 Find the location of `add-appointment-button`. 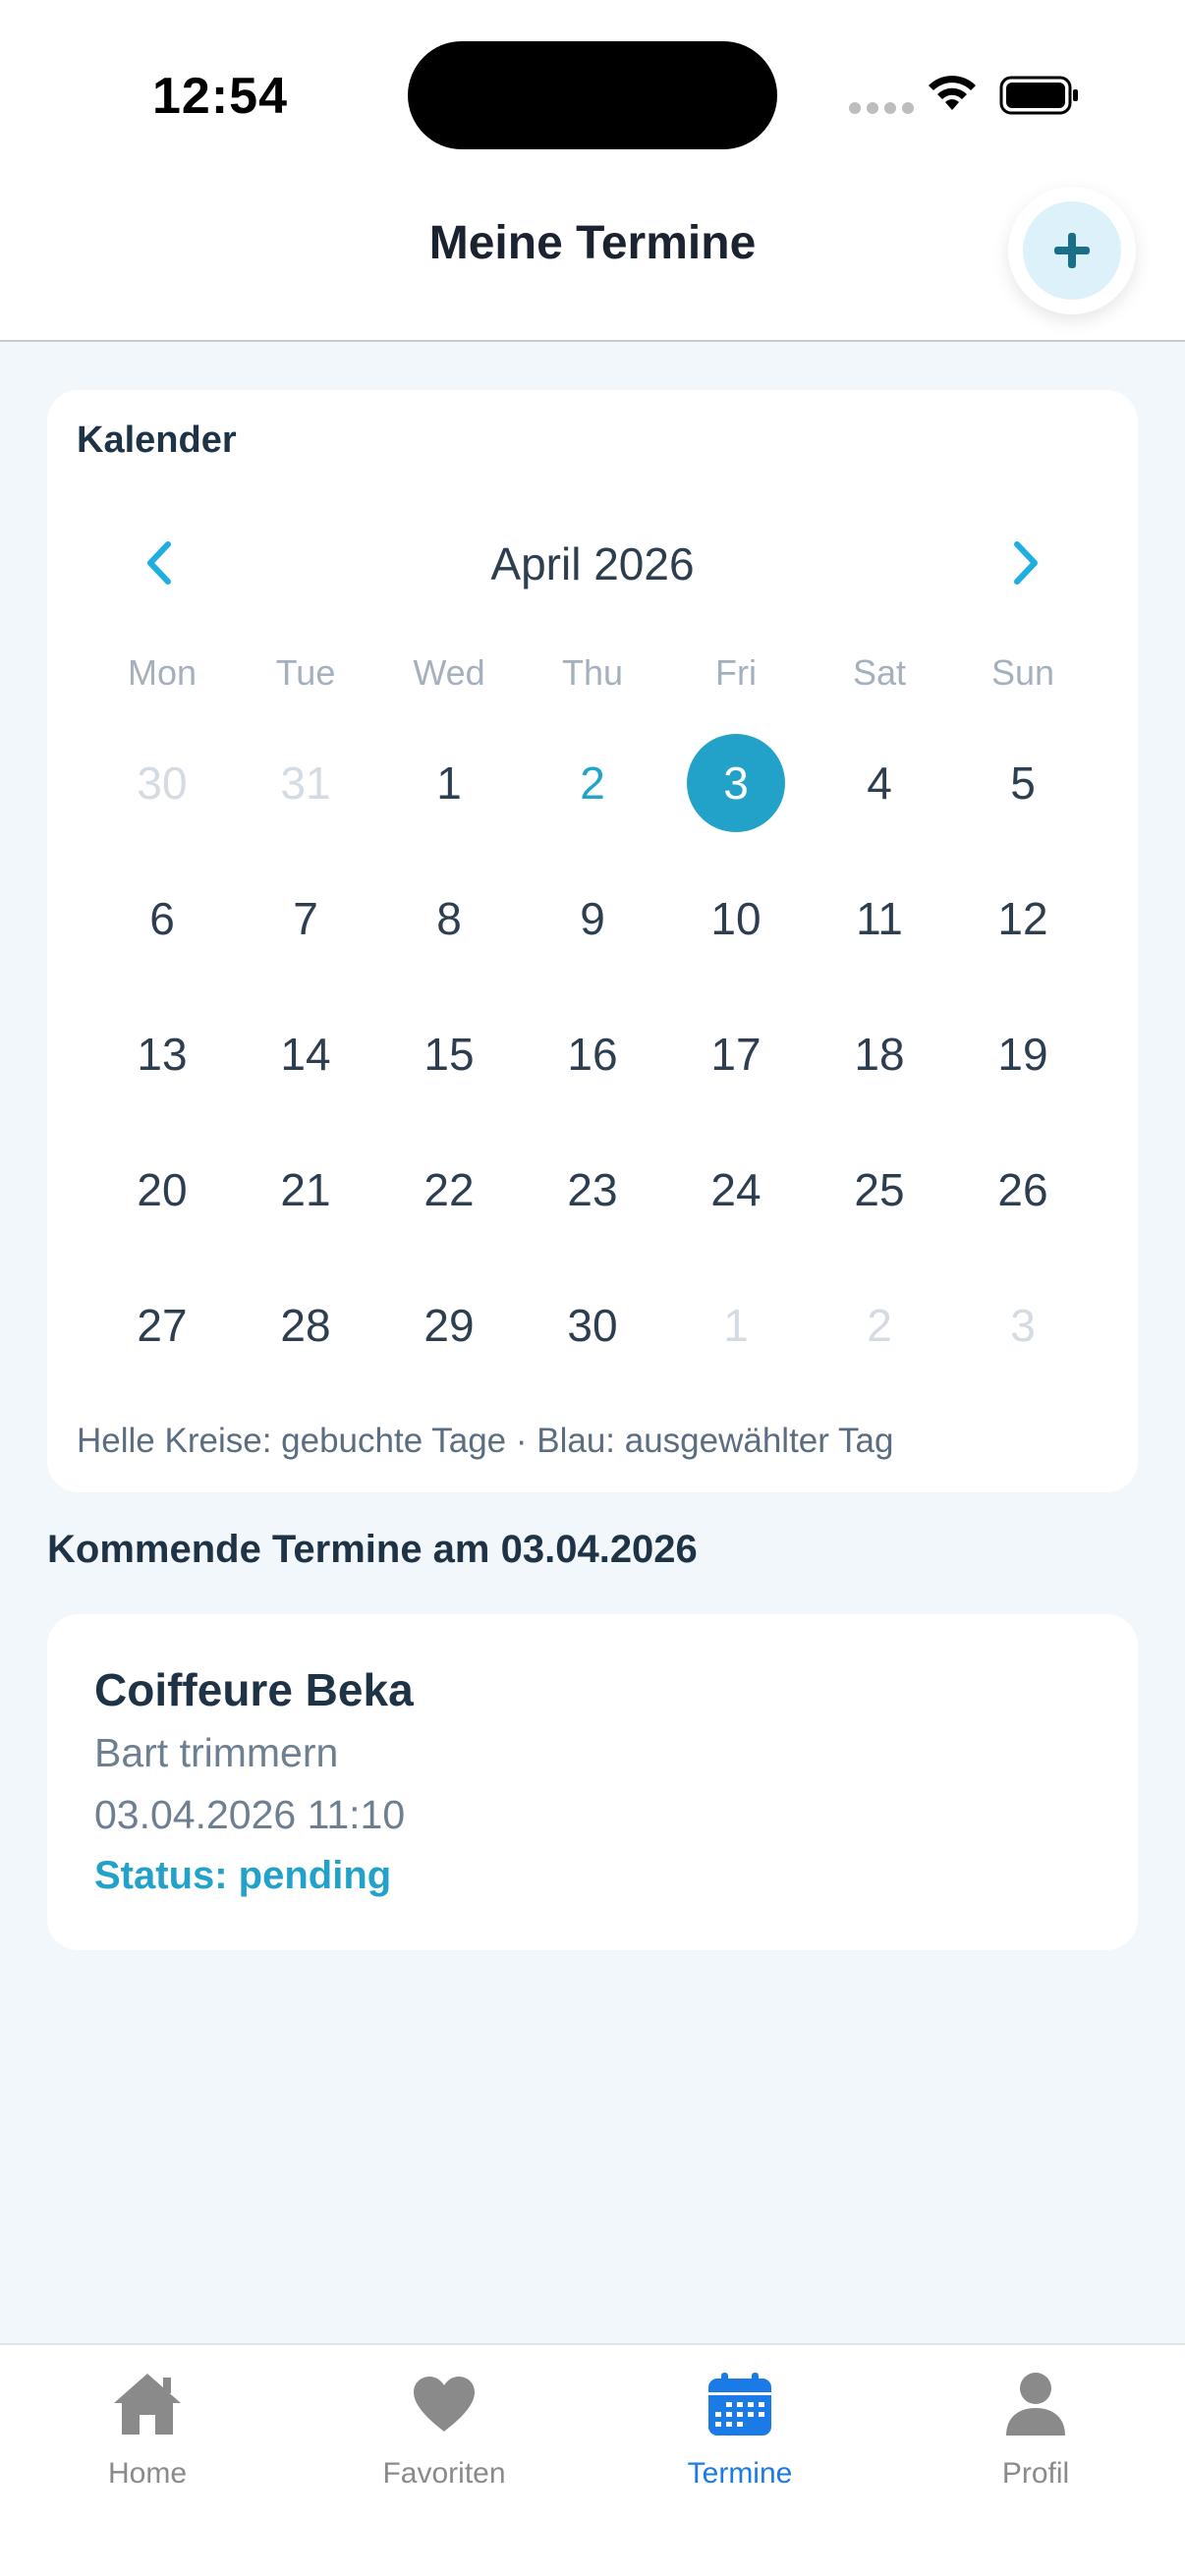

add-appointment-button is located at coordinates (1072, 250).